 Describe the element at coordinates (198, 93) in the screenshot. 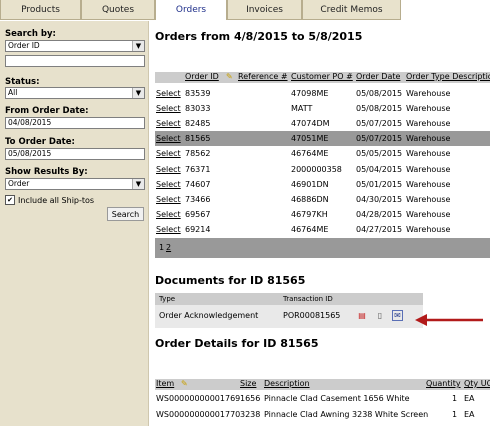

I see `order-id-cell: 83539` at that location.